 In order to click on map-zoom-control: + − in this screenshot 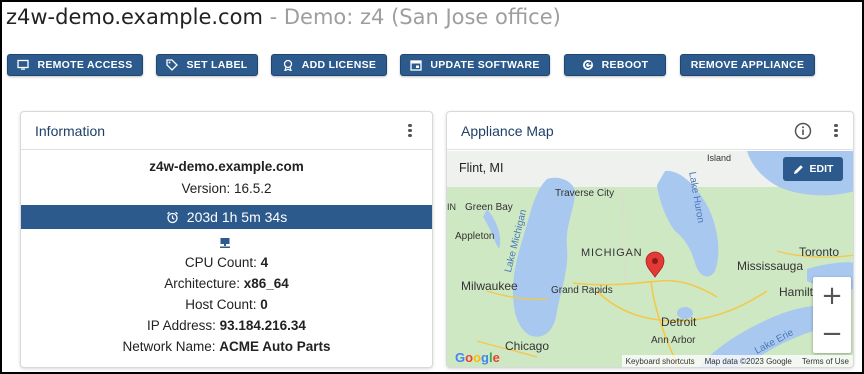, I will do `click(832, 315)`.